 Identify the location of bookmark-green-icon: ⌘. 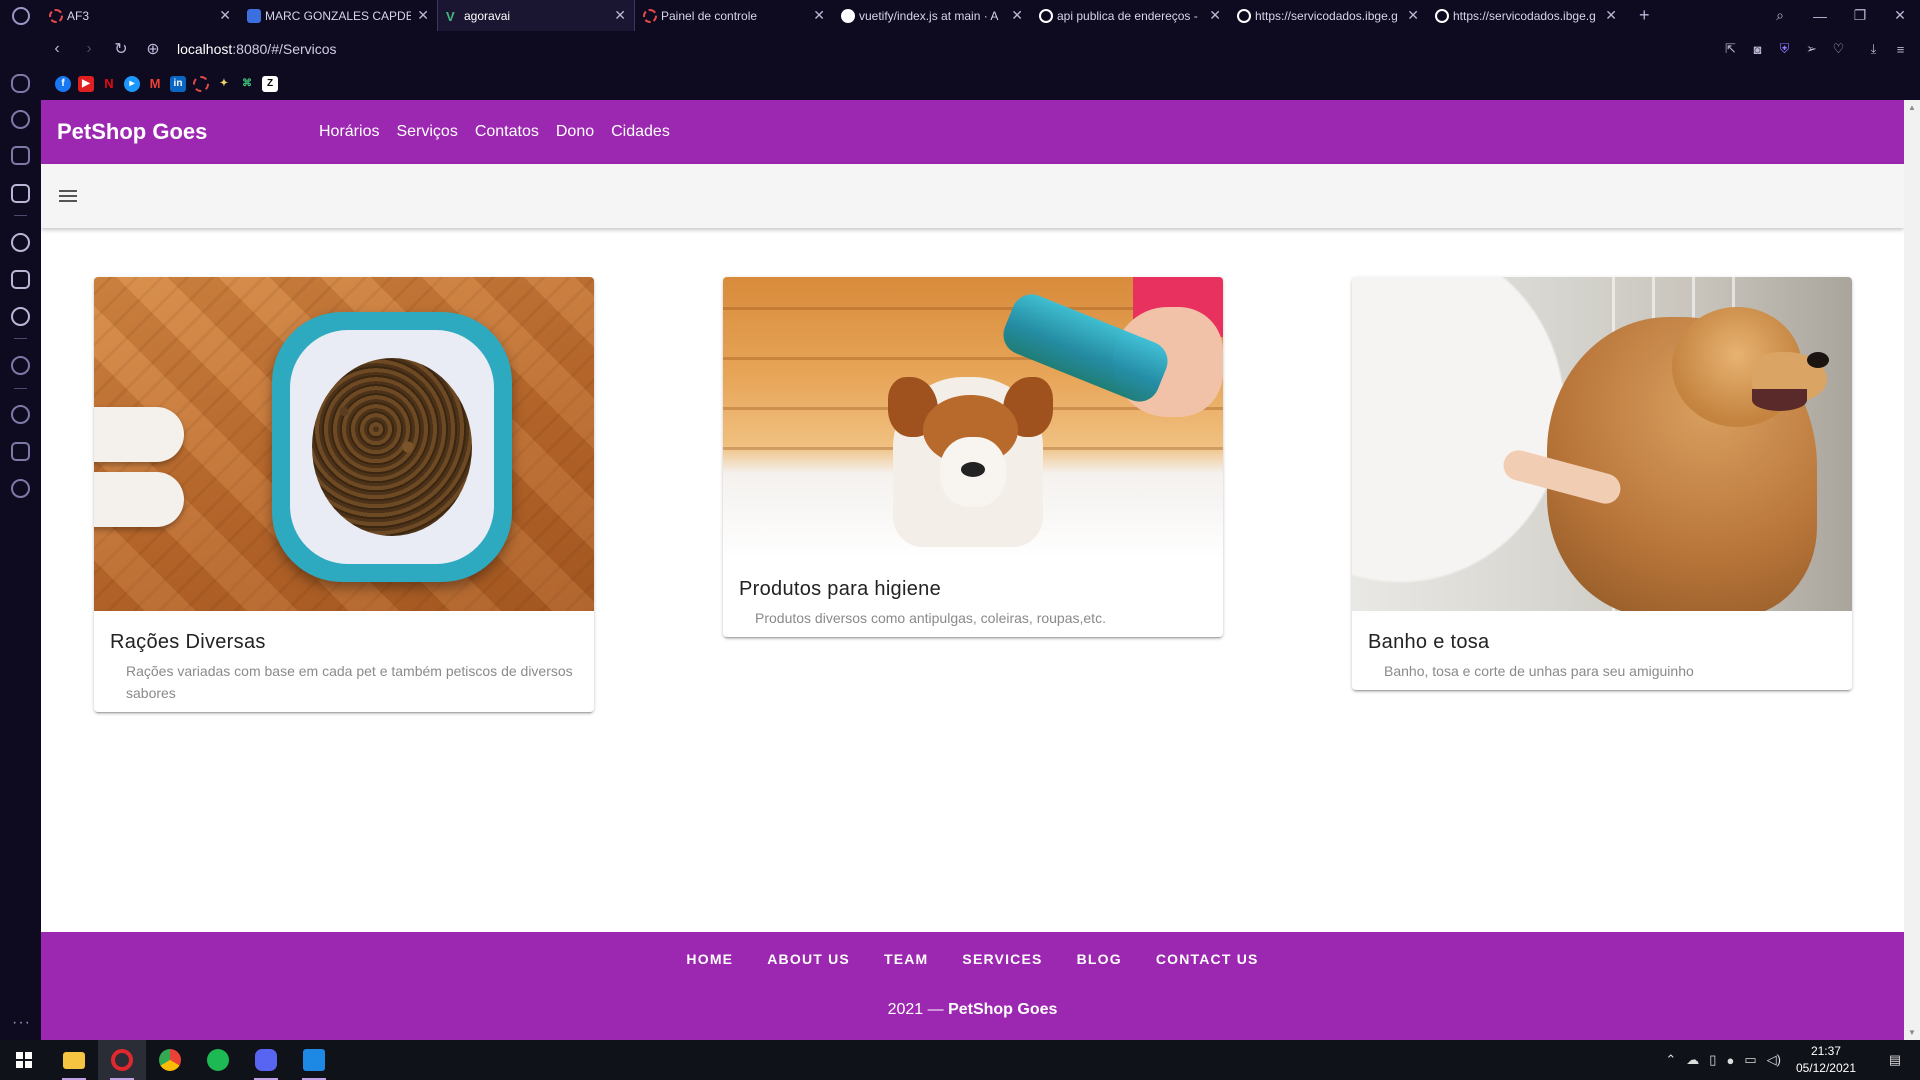
(247, 84).